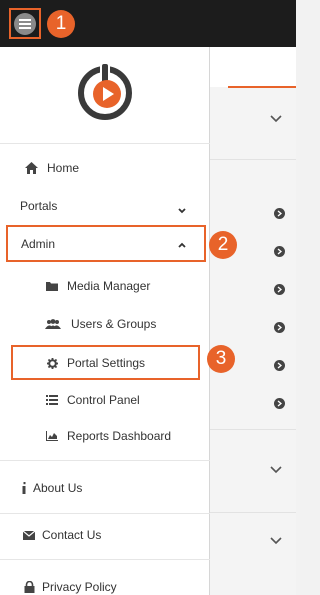 The image size is (320, 595). I want to click on menu-item-control-panel: Control Panel, so click(105, 400).